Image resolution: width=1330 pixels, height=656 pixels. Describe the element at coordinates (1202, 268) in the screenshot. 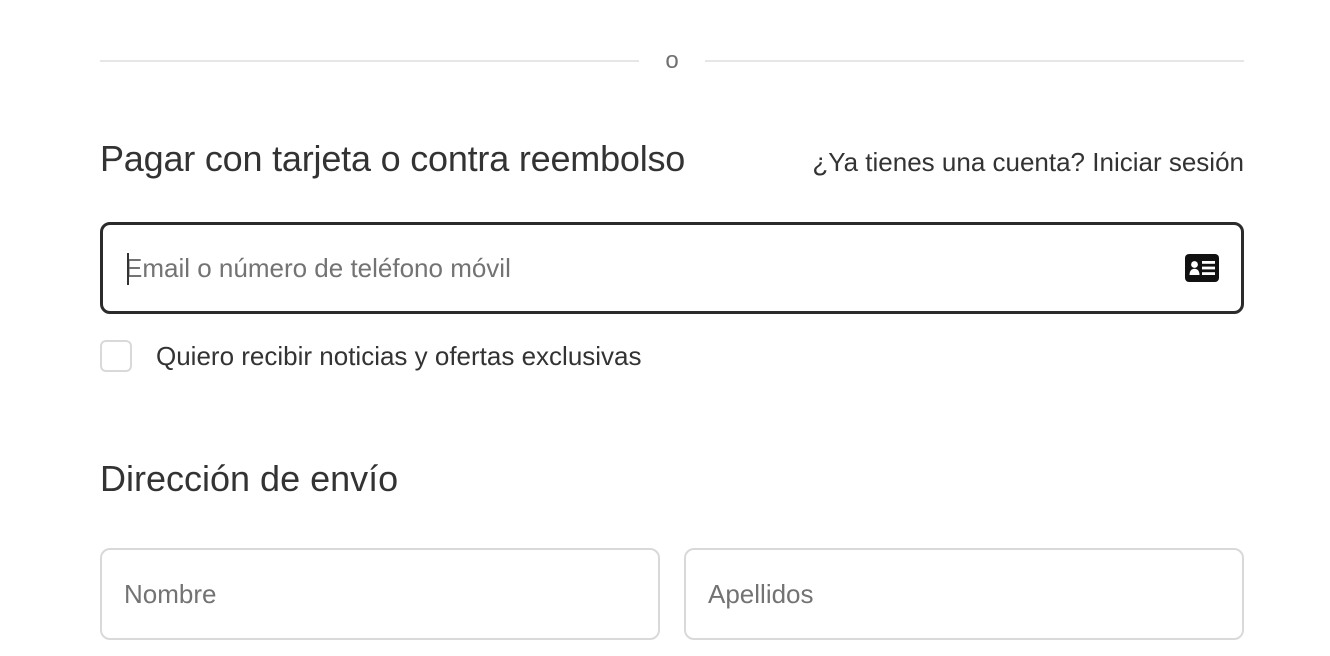

I see `contact-card-icon` at that location.